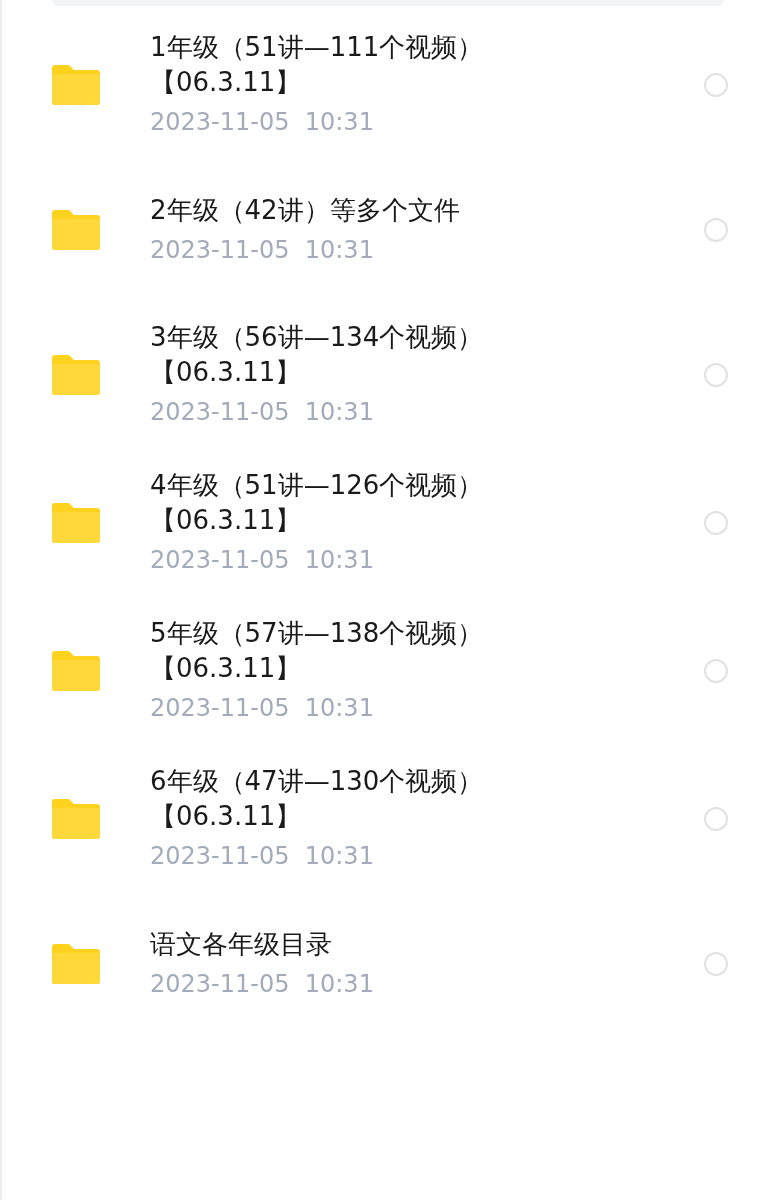  What do you see at coordinates (345, 651) in the screenshot?
I see `folder-name: 5年级（57讲—138个视频）【06.3.11】` at bounding box center [345, 651].